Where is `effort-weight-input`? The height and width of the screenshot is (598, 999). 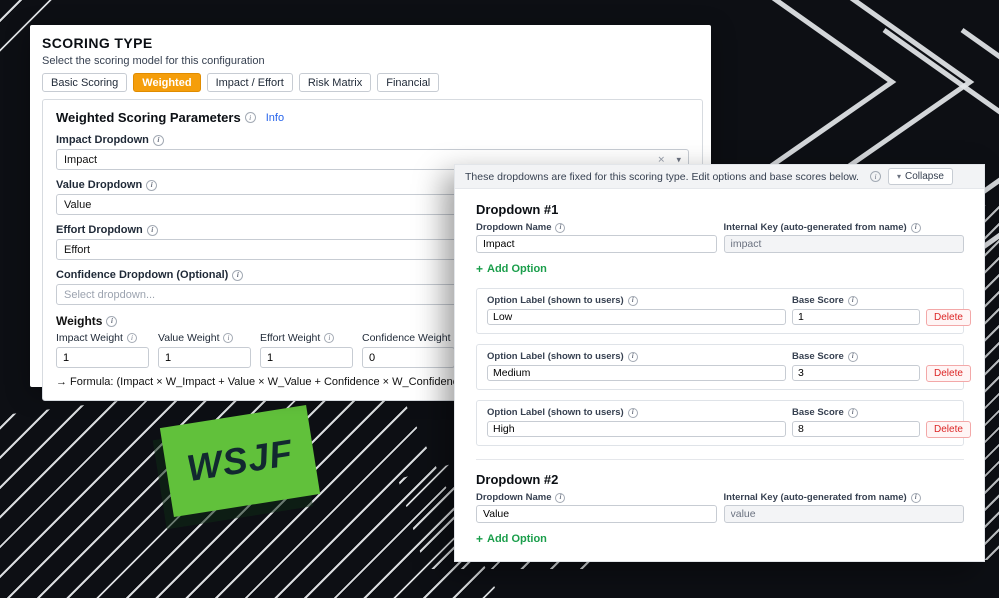
effort-weight-input is located at coordinates (306, 357).